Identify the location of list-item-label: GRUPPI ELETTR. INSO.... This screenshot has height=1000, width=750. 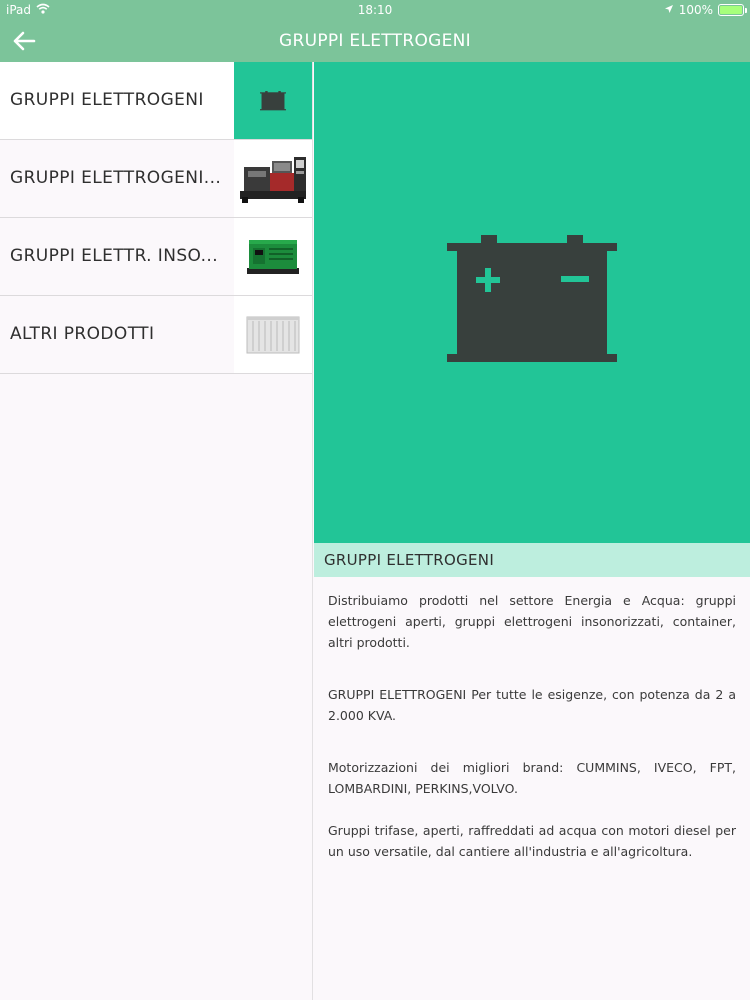
(114, 256).